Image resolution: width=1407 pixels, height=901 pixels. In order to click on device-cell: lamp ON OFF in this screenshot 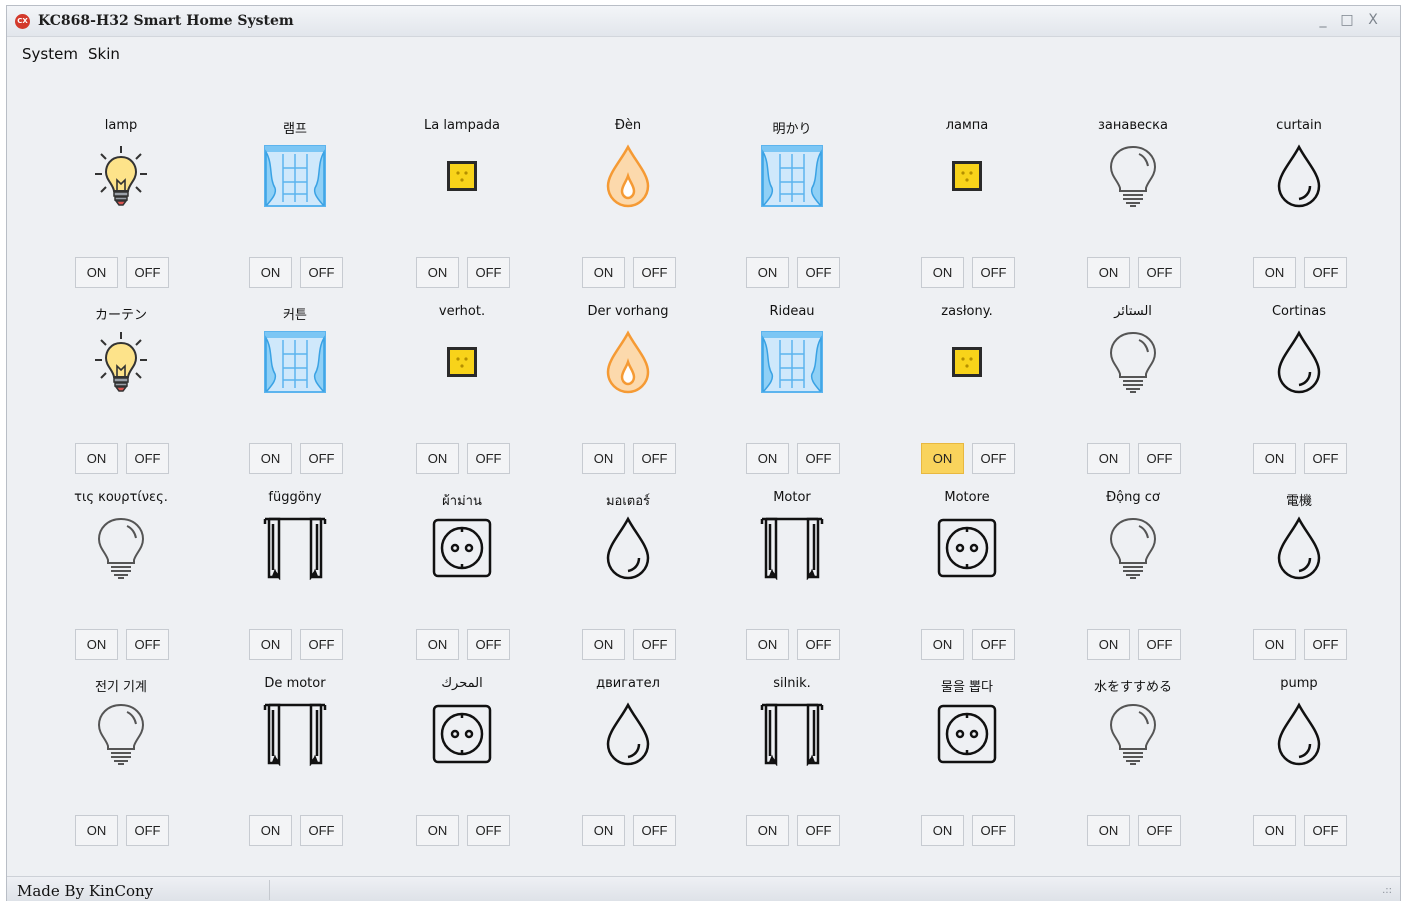, I will do `click(121, 208)`.